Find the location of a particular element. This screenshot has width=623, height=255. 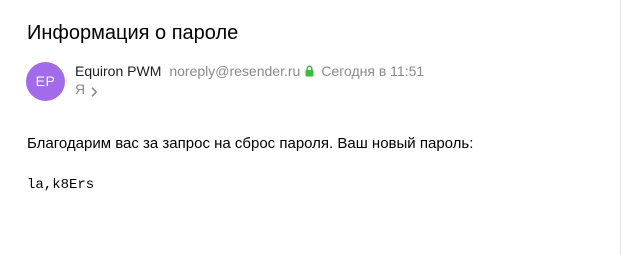

recipient-toggle: Я is located at coordinates (86, 89).